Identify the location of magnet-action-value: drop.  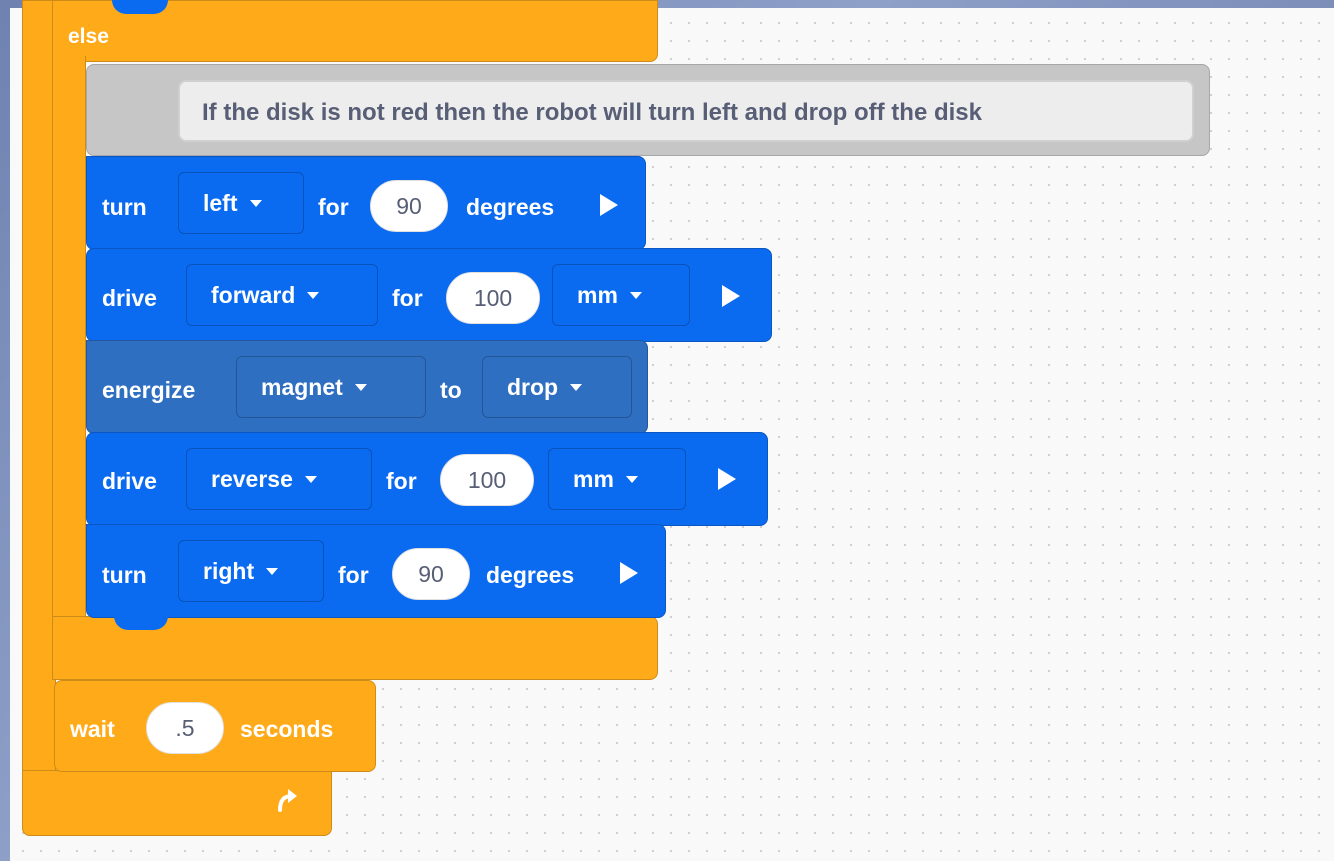
(533, 386).